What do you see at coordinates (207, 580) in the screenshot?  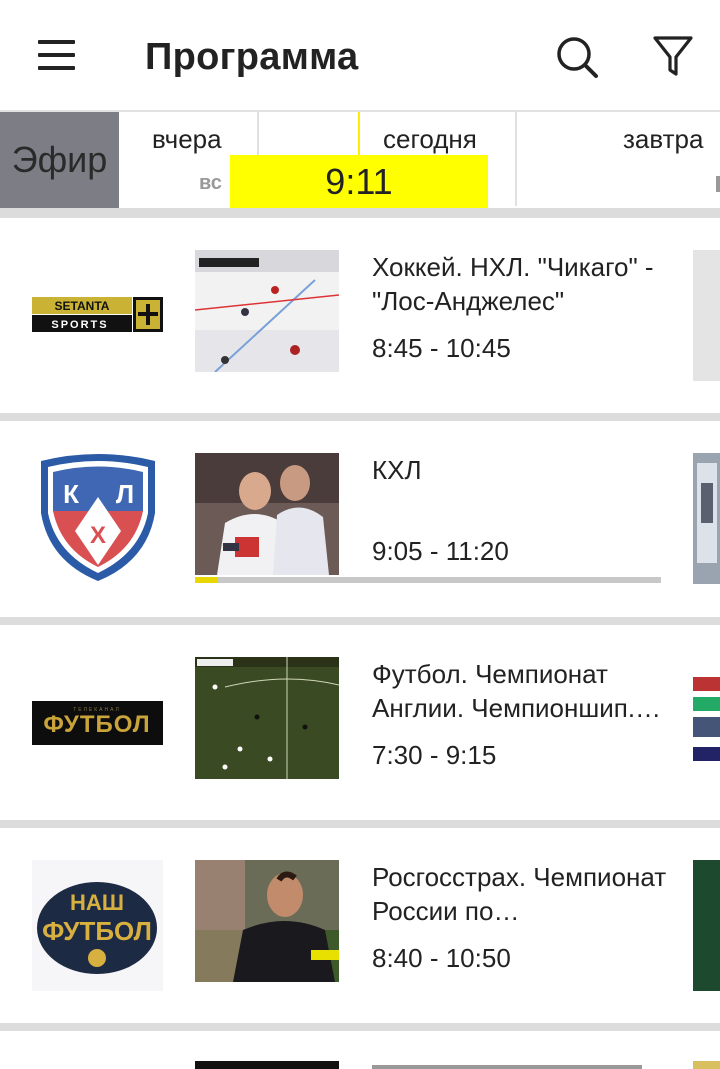 I see `program-progress-fill` at bounding box center [207, 580].